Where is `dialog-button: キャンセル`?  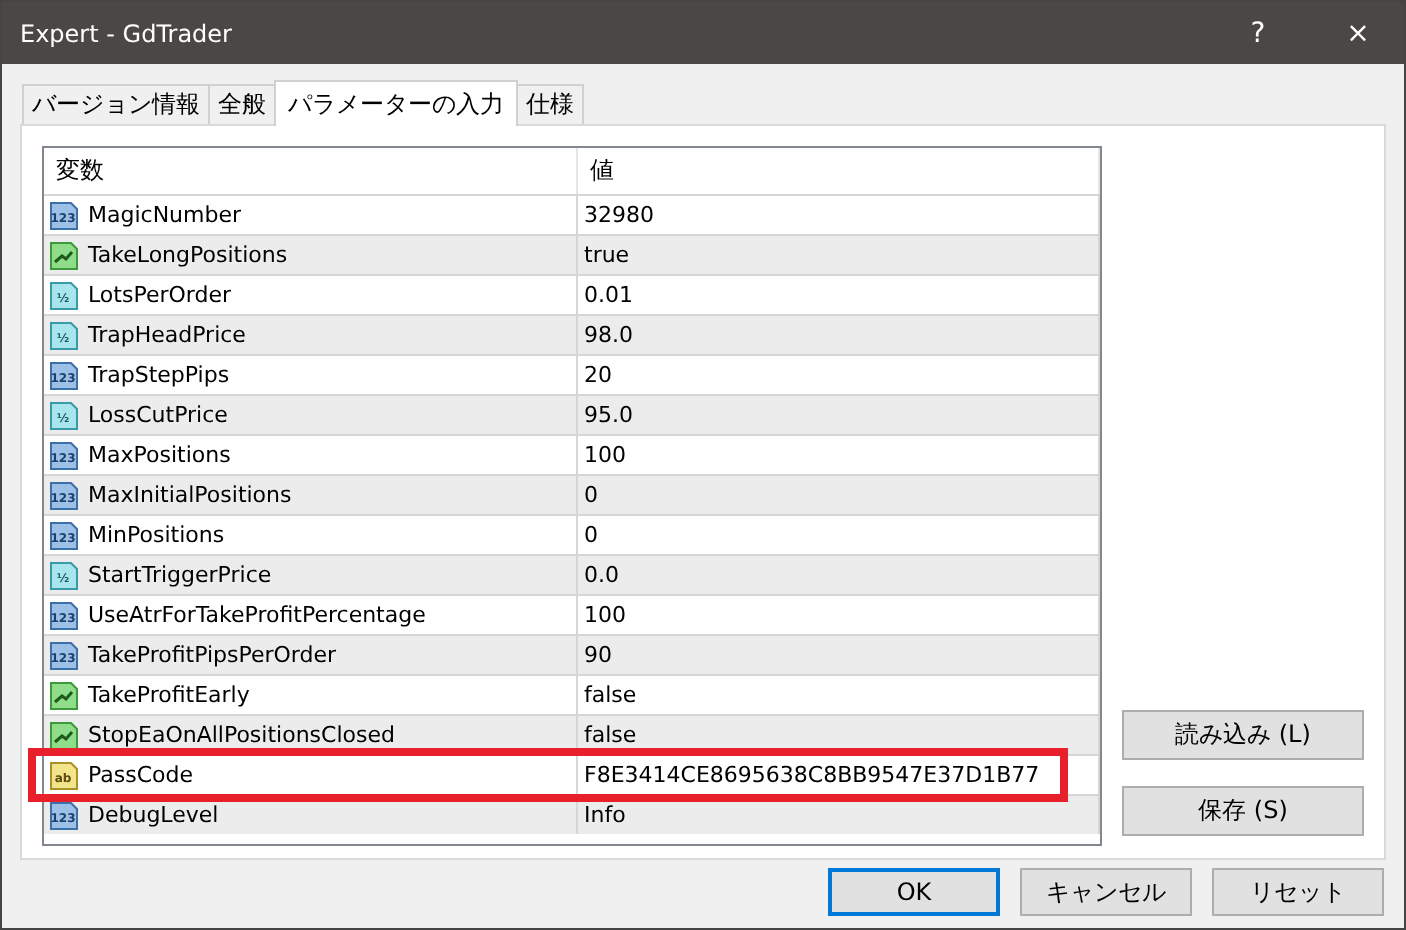 dialog-button: キャンセル is located at coordinates (1106, 892).